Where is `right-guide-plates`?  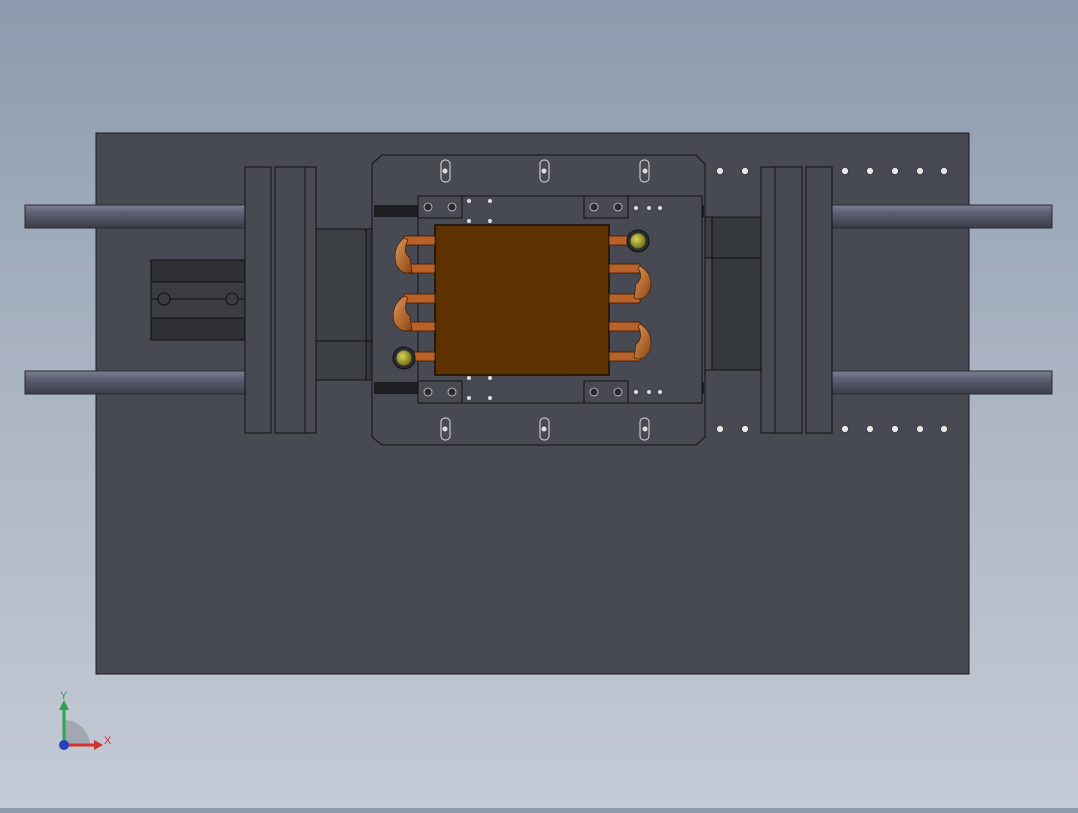 right-guide-plates is located at coordinates (796, 300).